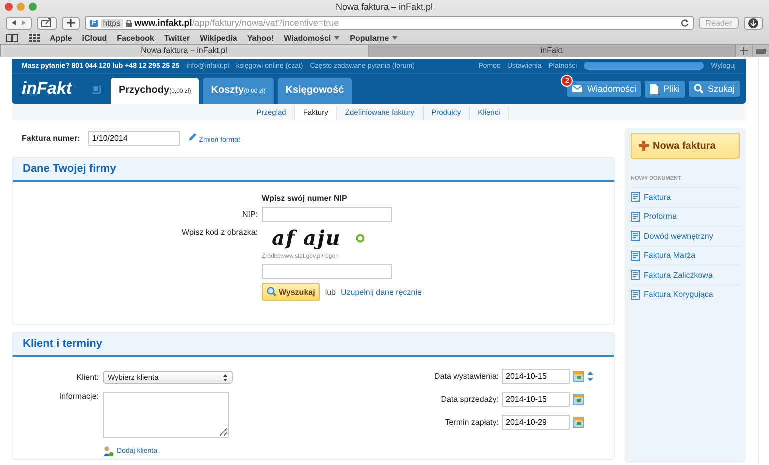  I want to click on document-type-link: Faktura Marża, so click(685, 255).